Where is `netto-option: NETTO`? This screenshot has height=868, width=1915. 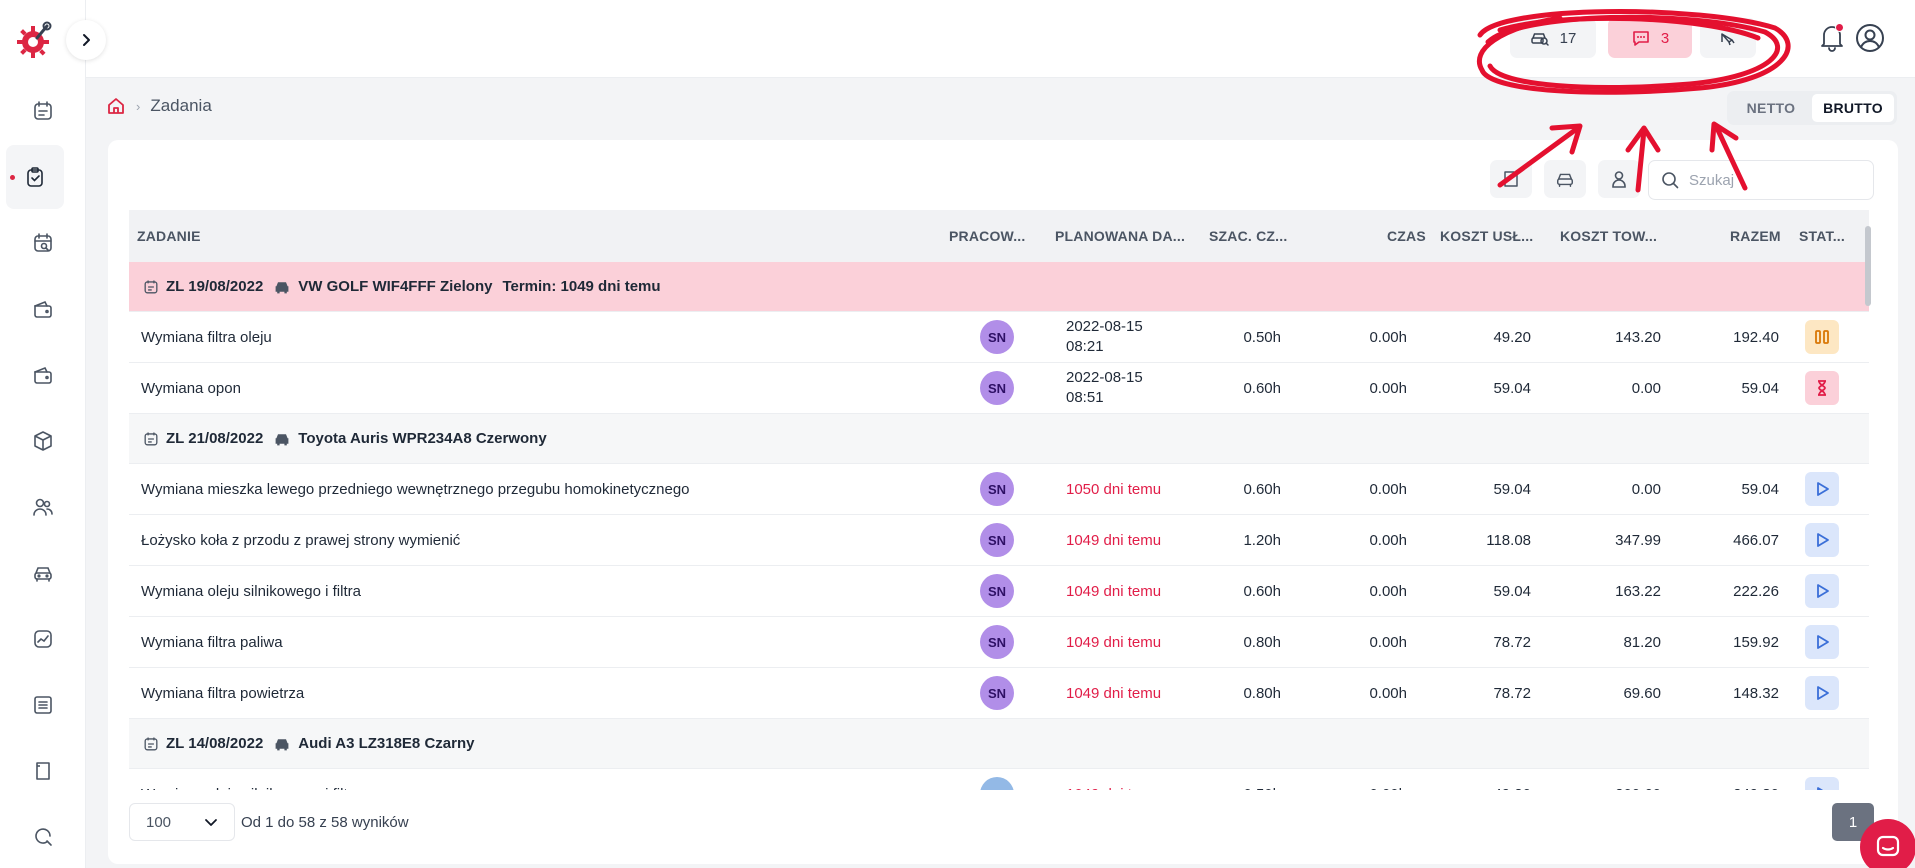
netto-option: NETTO is located at coordinates (1771, 108).